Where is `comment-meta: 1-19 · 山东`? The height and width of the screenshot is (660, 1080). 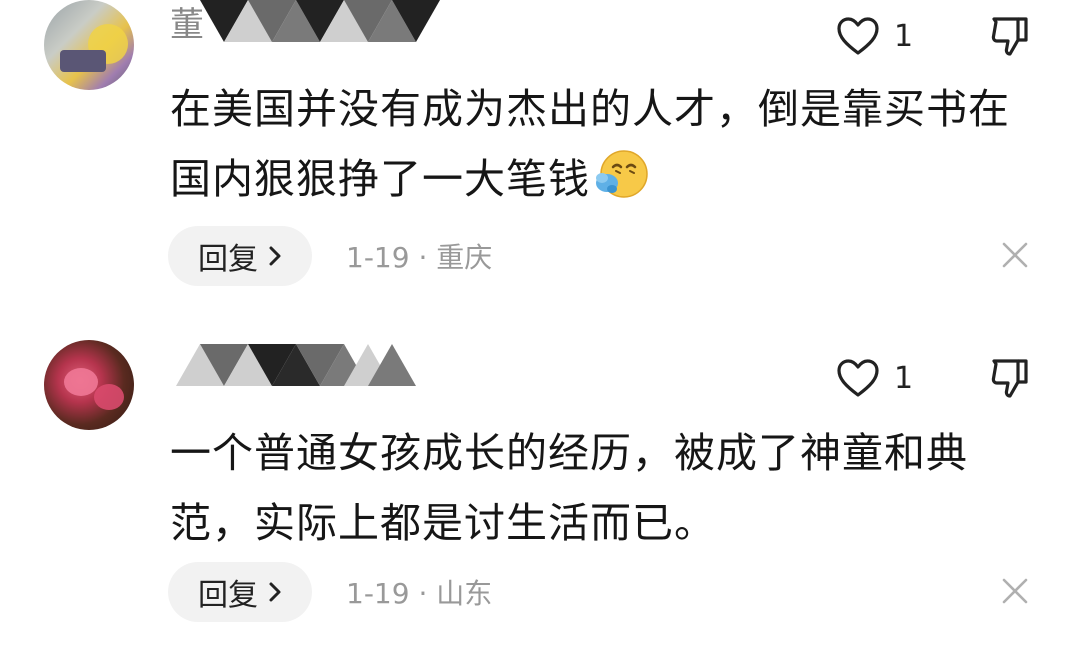
comment-meta: 1-19 · 山东 is located at coordinates (419, 592).